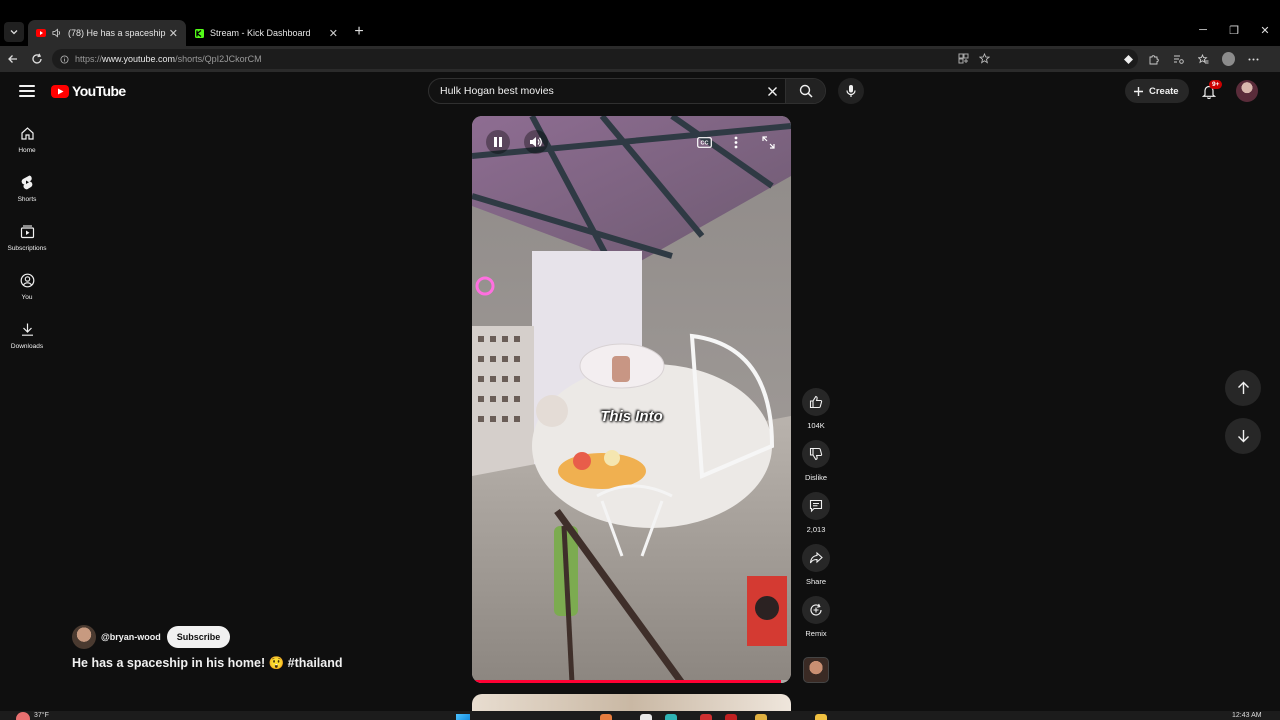  Describe the element at coordinates (131, 637) in the screenshot. I see `channel-handle: @bryan-wood` at that location.